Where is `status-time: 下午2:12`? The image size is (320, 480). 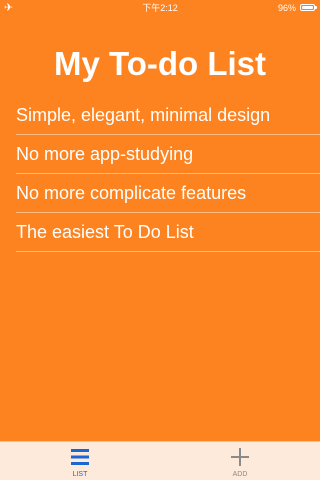 status-time: 下午2:12 is located at coordinates (160, 8).